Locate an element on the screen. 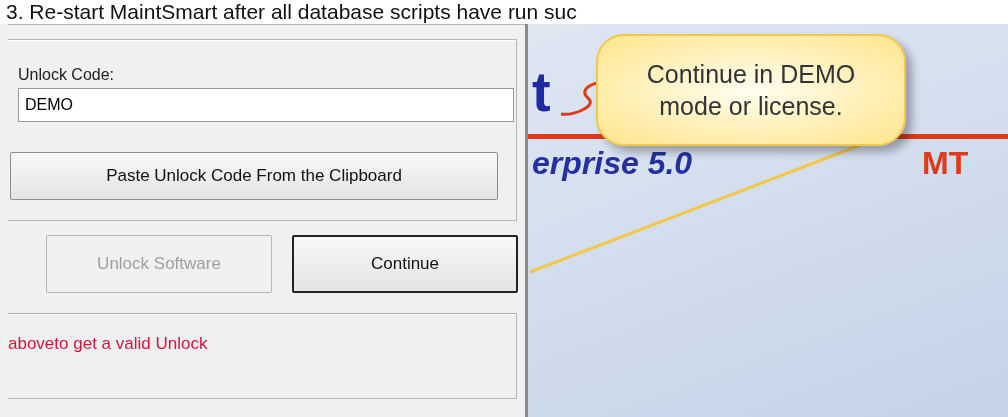 The image size is (1008, 417). logo-text: MT is located at coordinates (945, 163).